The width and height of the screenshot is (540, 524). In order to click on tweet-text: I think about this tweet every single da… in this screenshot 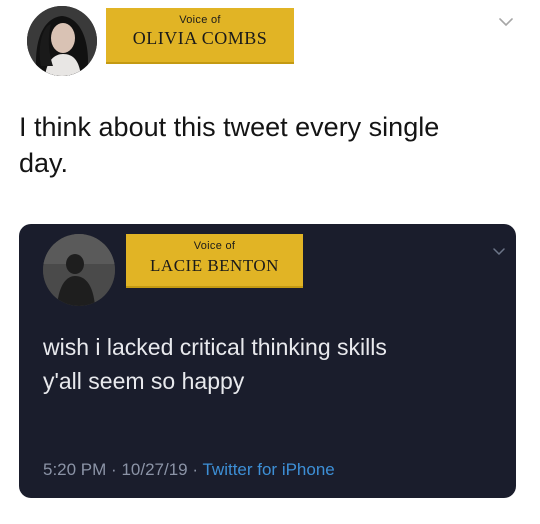, I will do `click(269, 145)`.